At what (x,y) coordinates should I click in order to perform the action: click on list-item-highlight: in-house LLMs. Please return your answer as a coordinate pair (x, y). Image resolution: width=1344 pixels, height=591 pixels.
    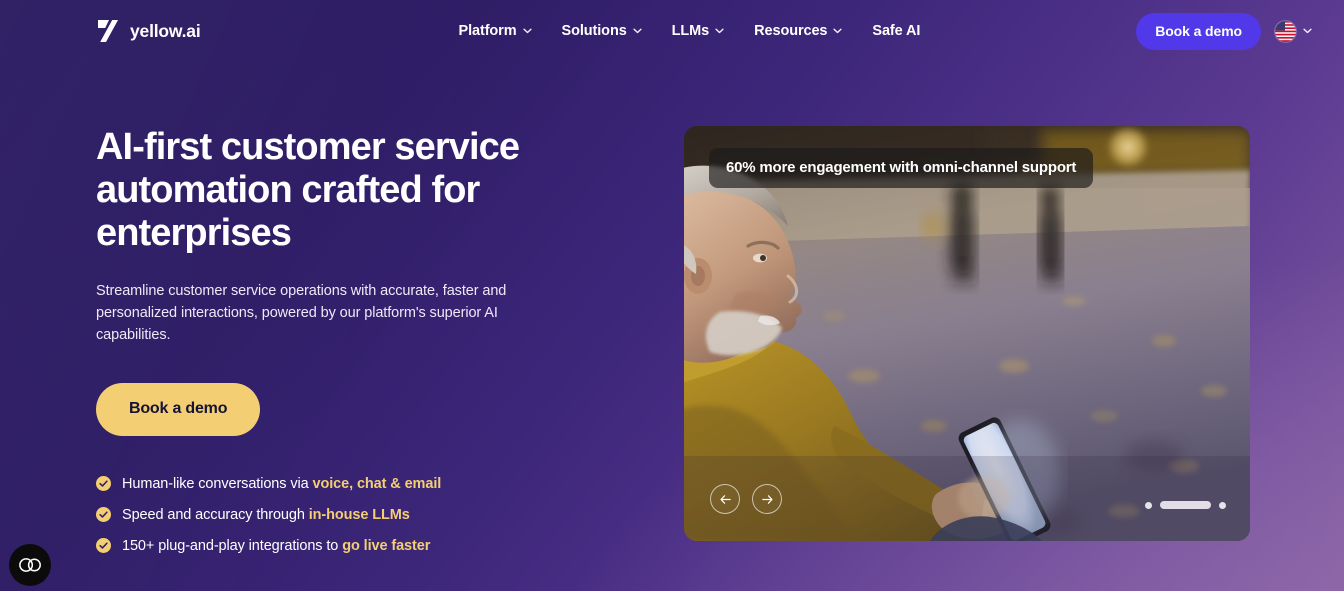
    Looking at the image, I should click on (359, 514).